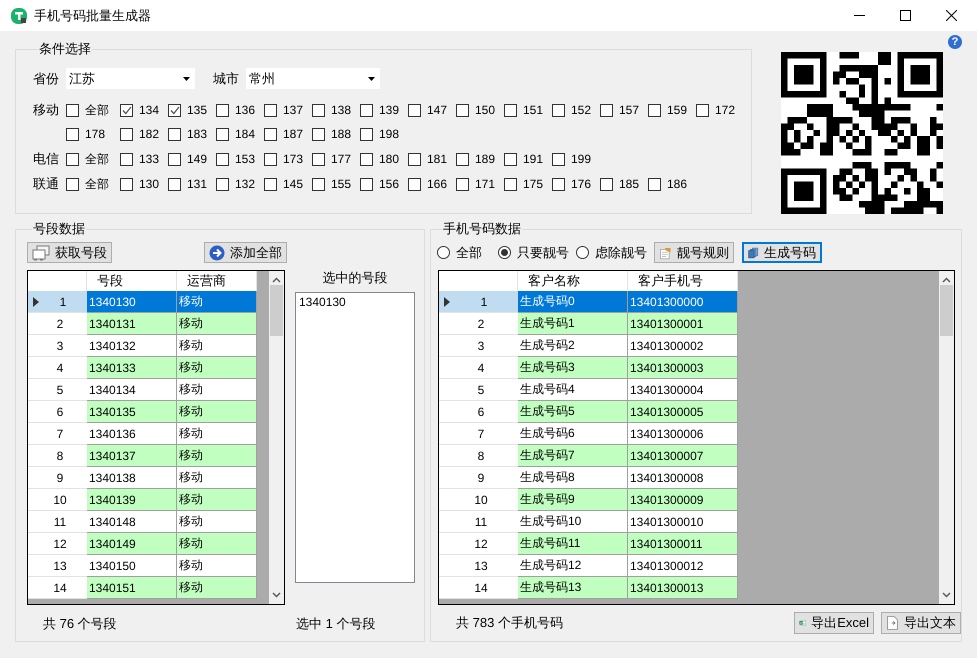 The width and height of the screenshot is (977, 658). What do you see at coordinates (955, 42) in the screenshot?
I see `help-button: ?` at bounding box center [955, 42].